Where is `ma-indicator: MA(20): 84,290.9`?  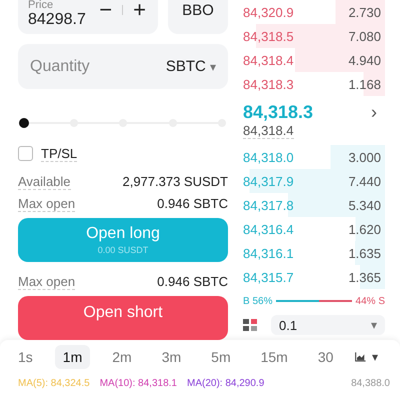
ma-indicator: MA(20): 84,290.9 is located at coordinates (225, 383).